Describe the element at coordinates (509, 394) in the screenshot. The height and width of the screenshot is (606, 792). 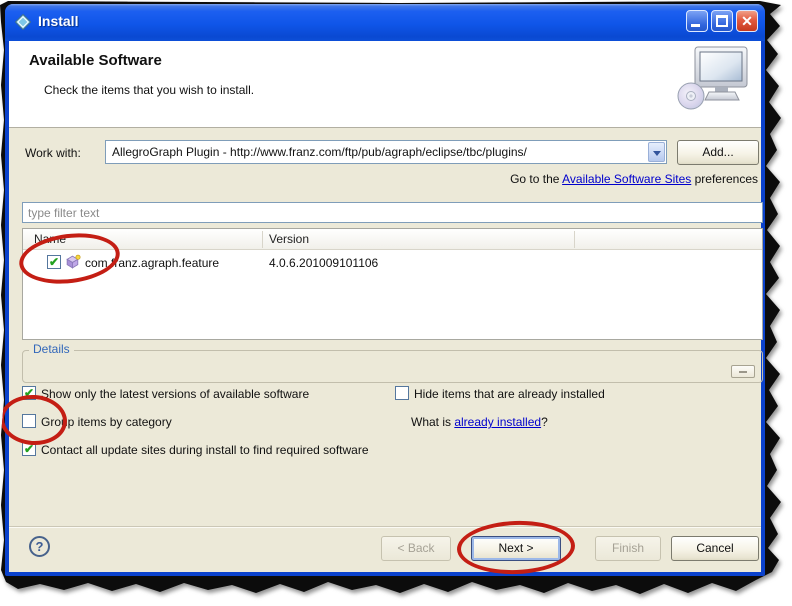
I see `hide-installed-label: Hide items that are already installed` at that location.